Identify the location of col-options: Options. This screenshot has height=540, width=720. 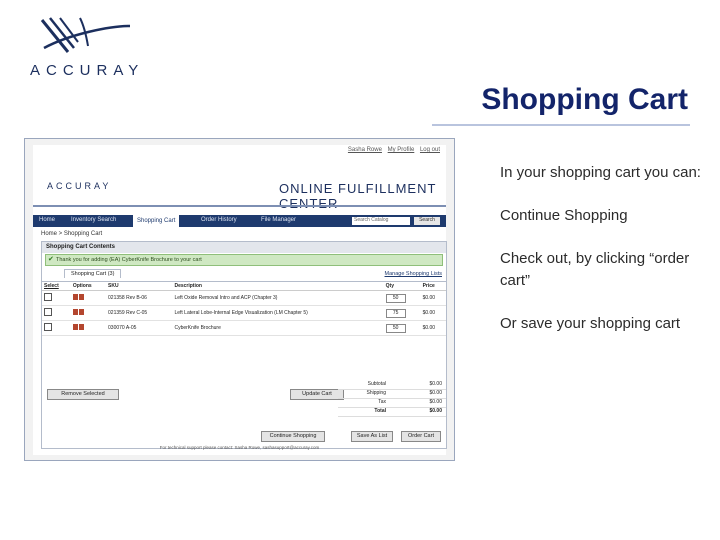
(88, 286).